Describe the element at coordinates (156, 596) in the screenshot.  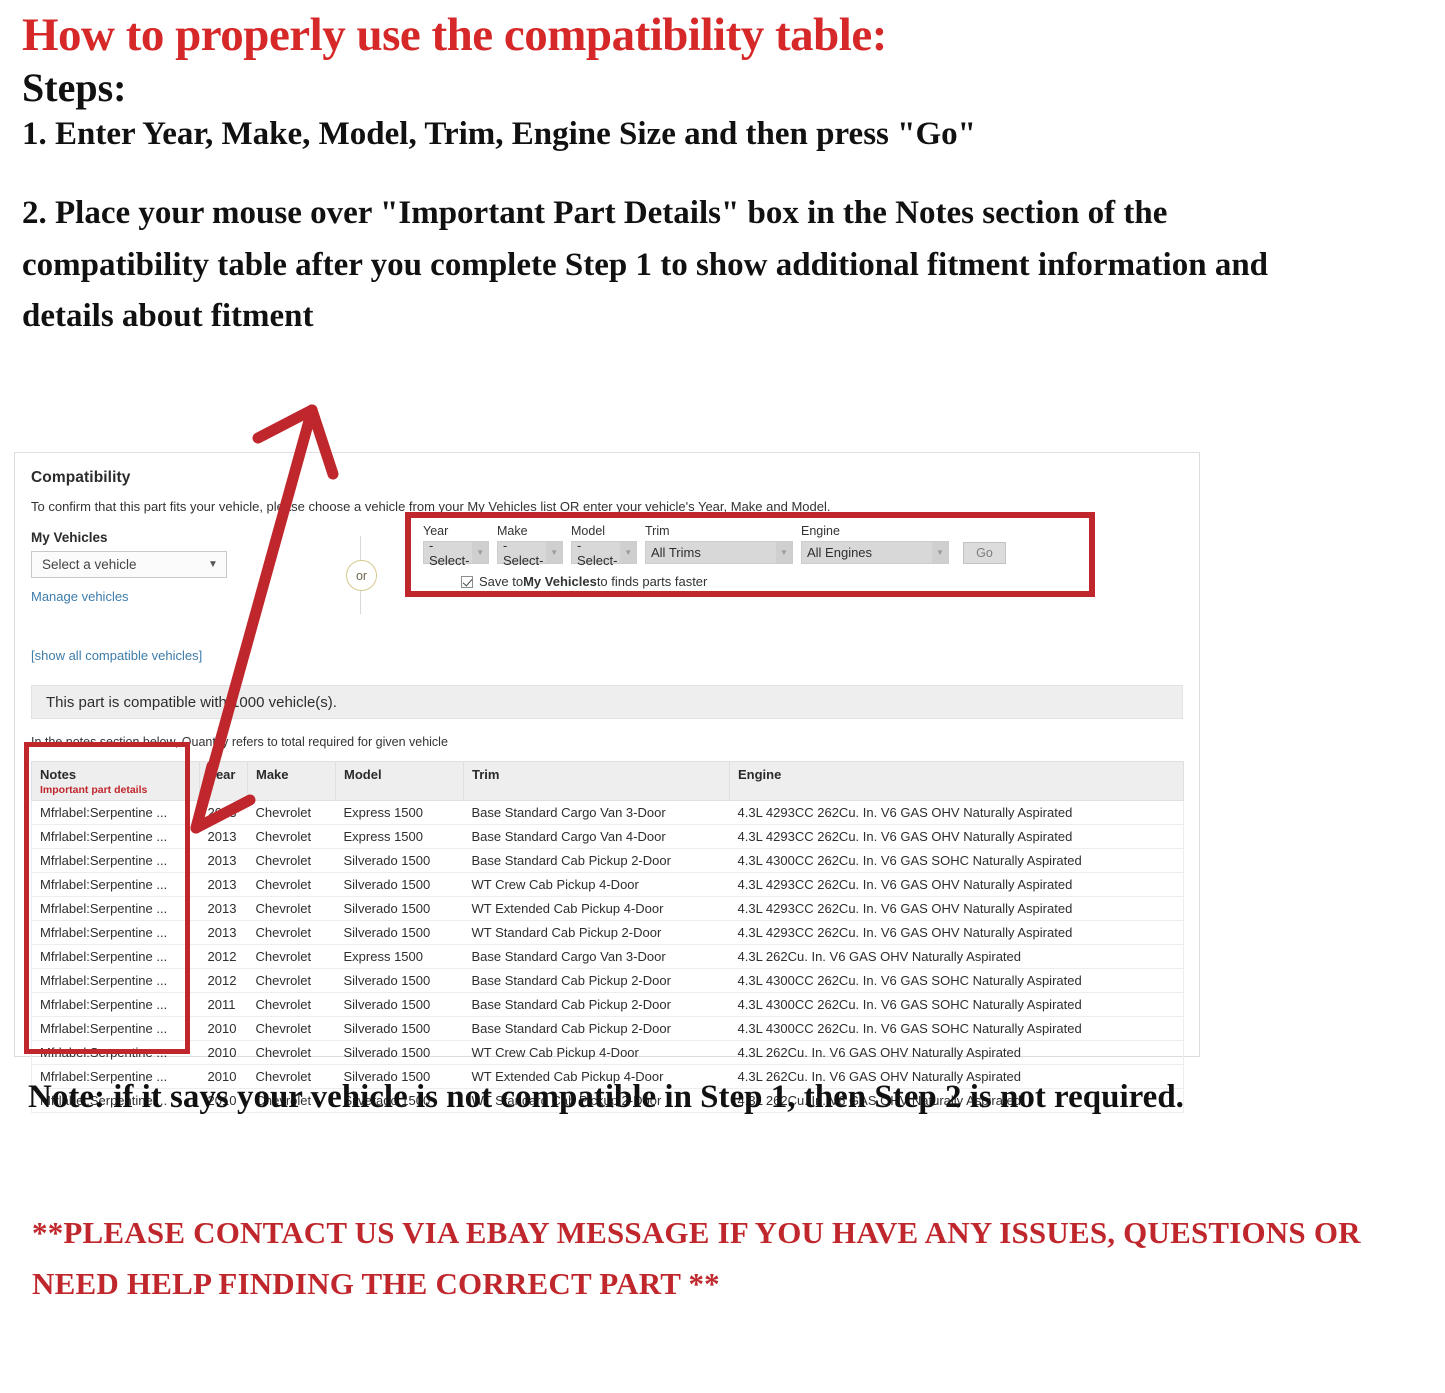
I see `manage-vehicles-link: Manage vehicles` at that location.